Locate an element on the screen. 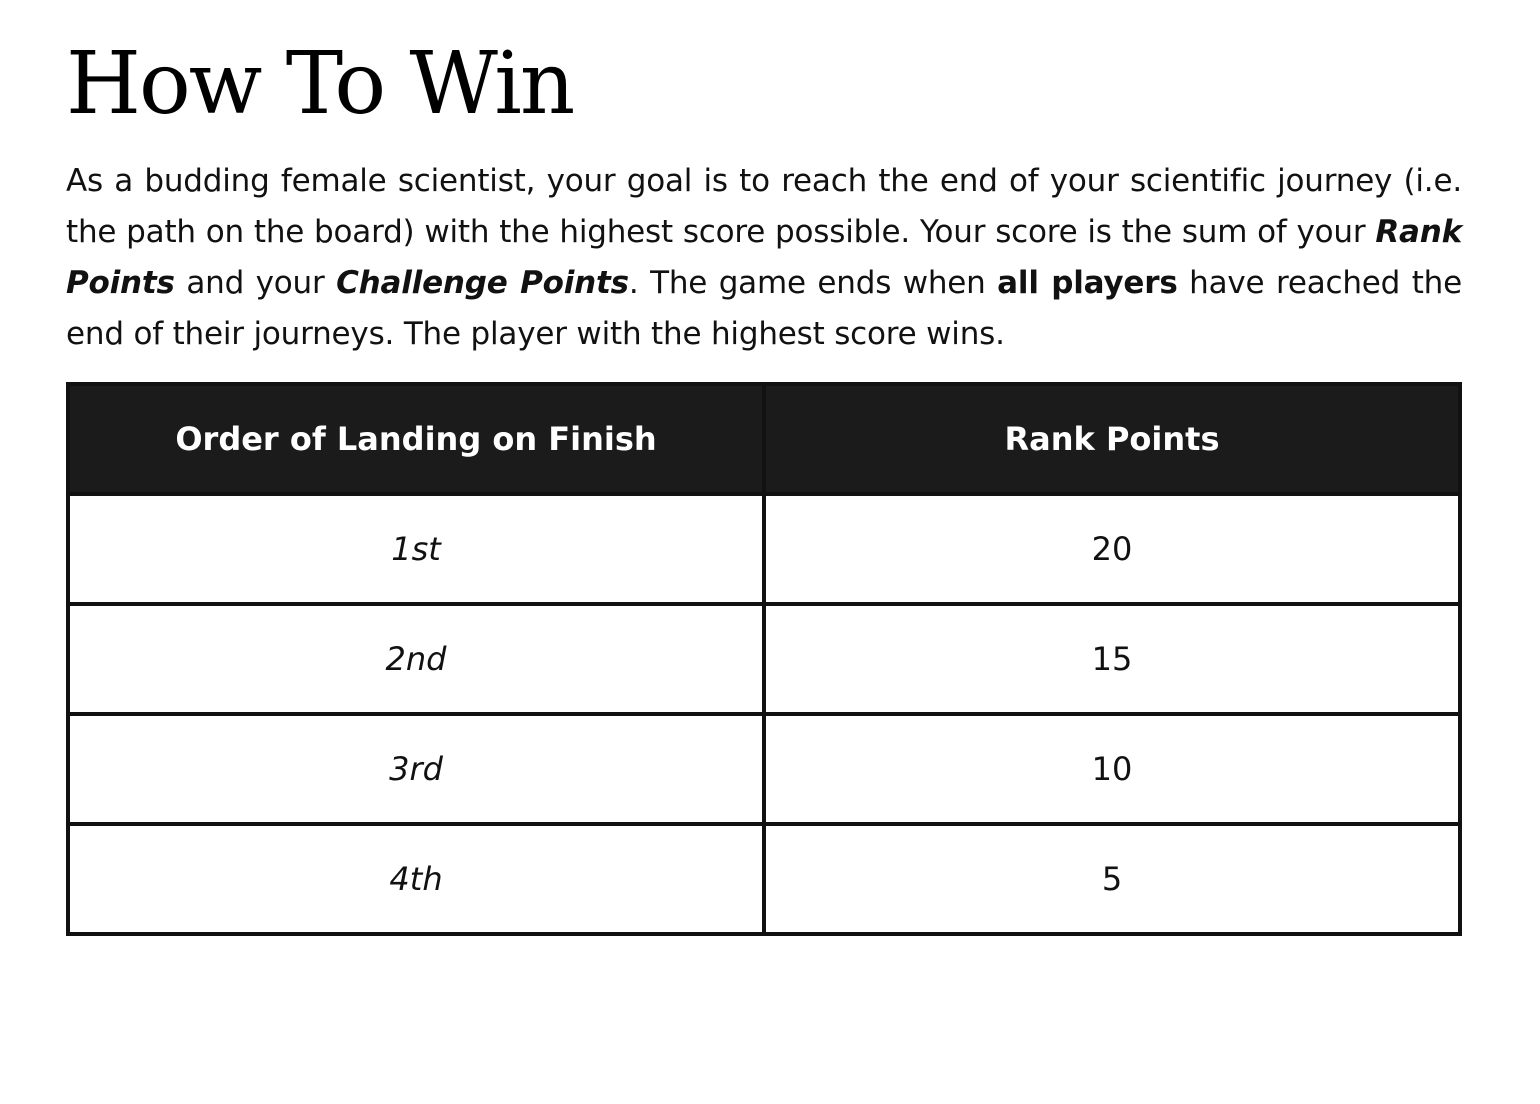 The width and height of the screenshot is (1540, 1104). table-row: 1st 20 is located at coordinates (764, 549).